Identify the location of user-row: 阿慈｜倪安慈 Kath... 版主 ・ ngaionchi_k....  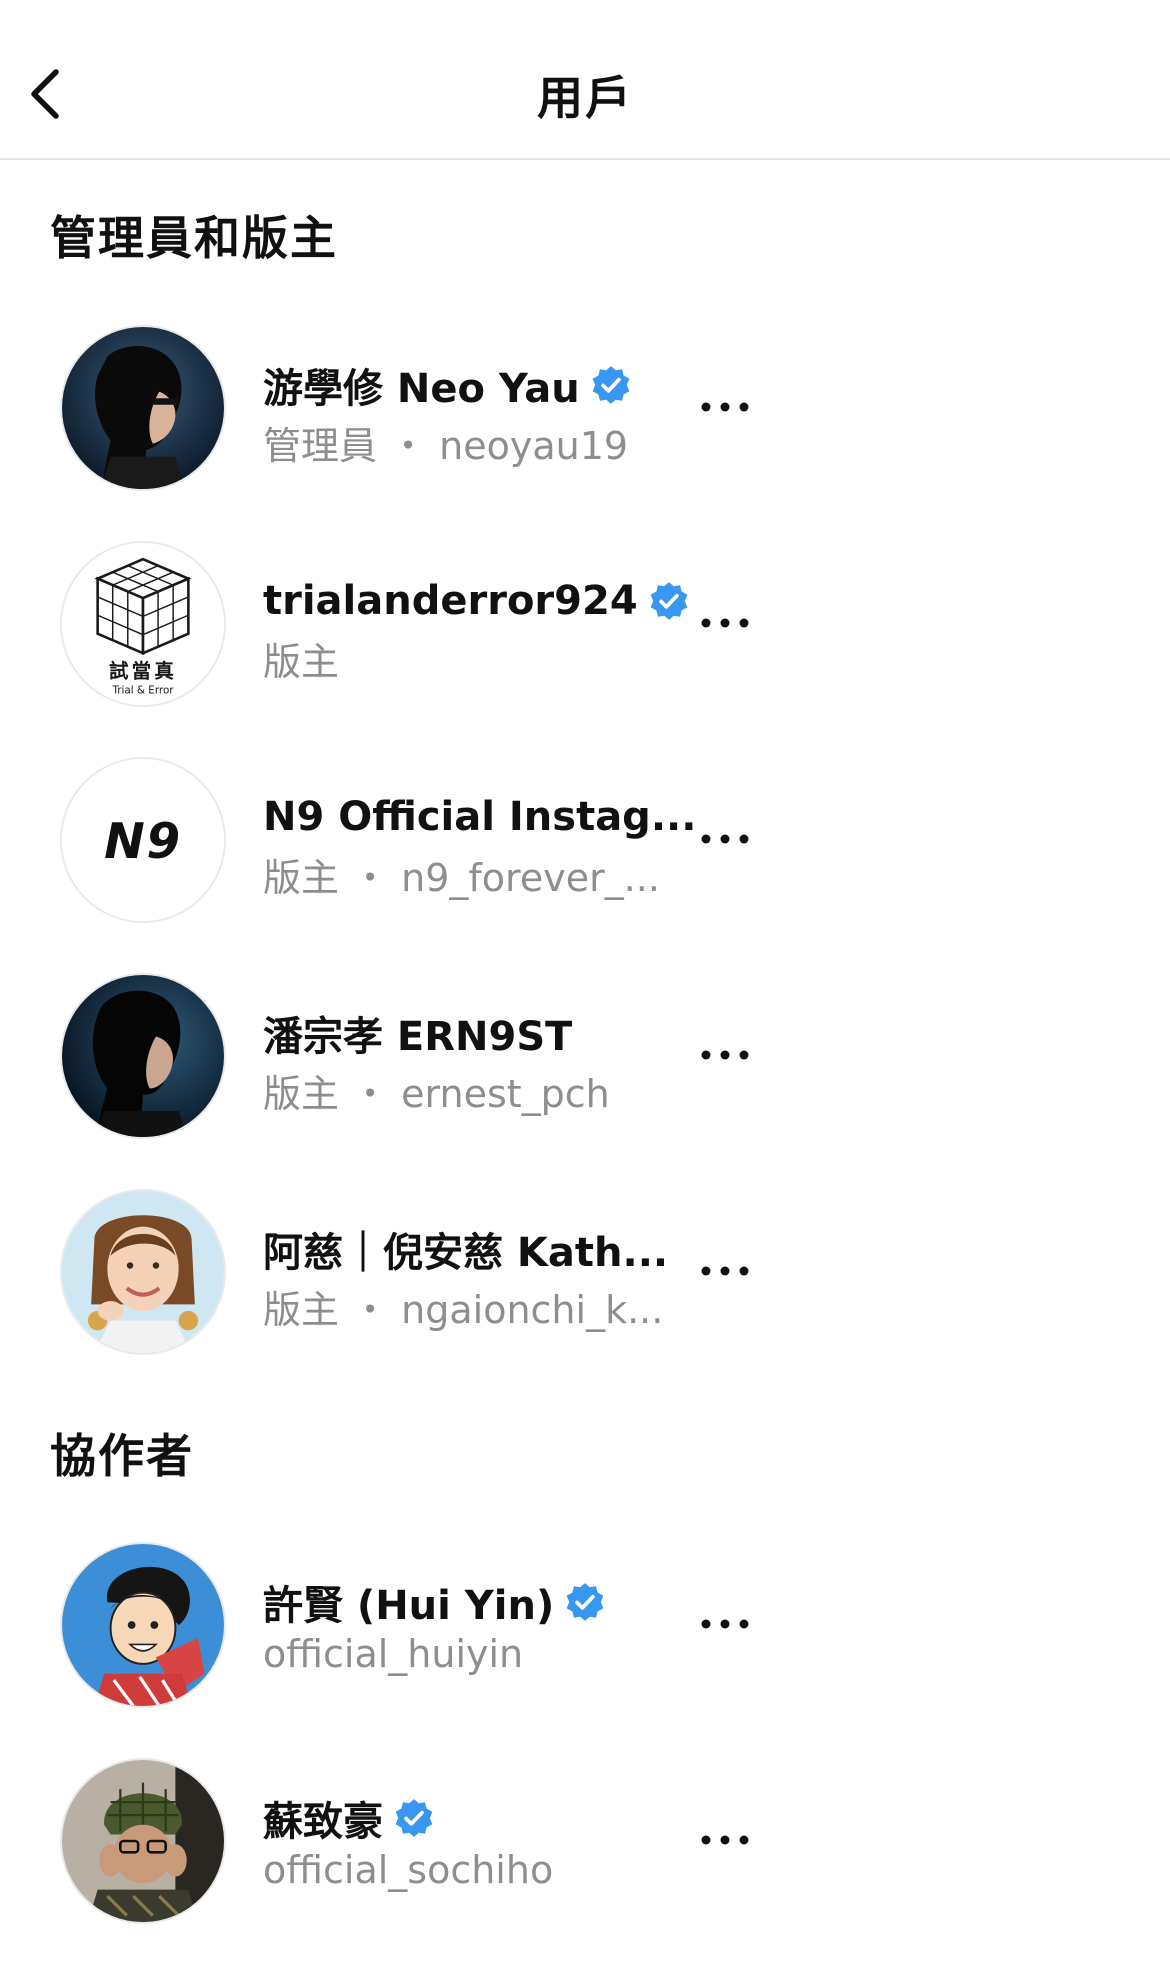
(585, 1277).